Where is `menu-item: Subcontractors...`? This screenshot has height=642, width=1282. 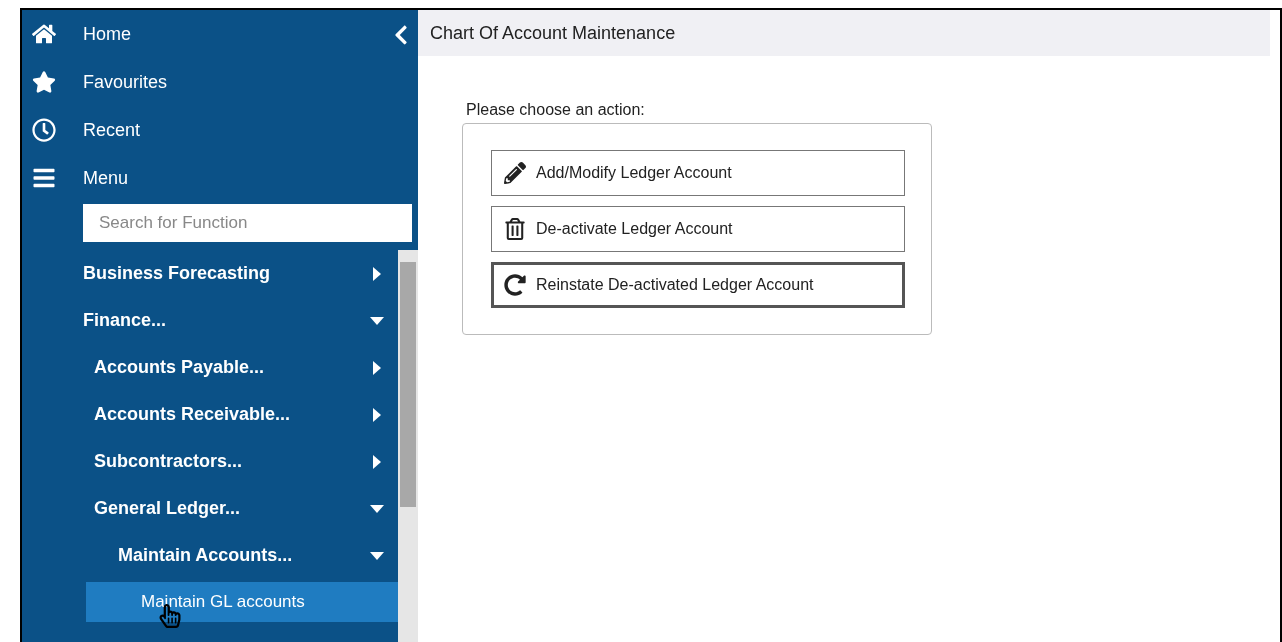 menu-item: Subcontractors... is located at coordinates (210, 461).